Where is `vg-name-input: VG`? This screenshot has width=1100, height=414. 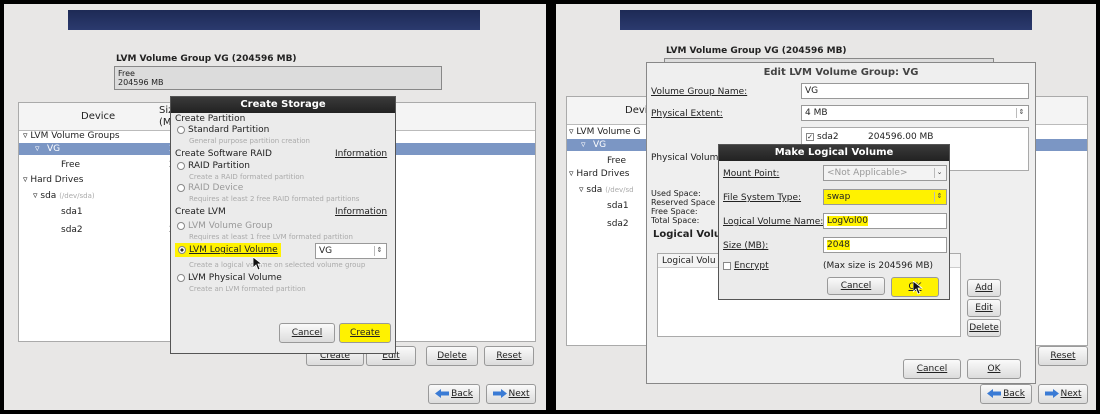 vg-name-input: VG is located at coordinates (915, 91).